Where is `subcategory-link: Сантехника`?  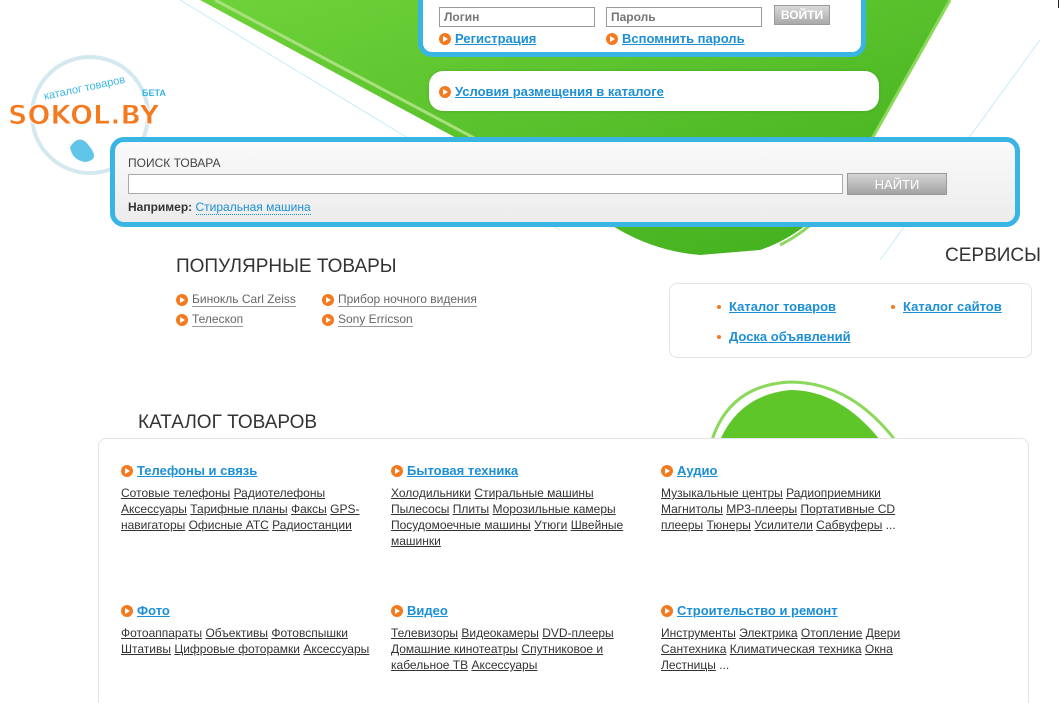
subcategory-link: Сантехника is located at coordinates (693, 649).